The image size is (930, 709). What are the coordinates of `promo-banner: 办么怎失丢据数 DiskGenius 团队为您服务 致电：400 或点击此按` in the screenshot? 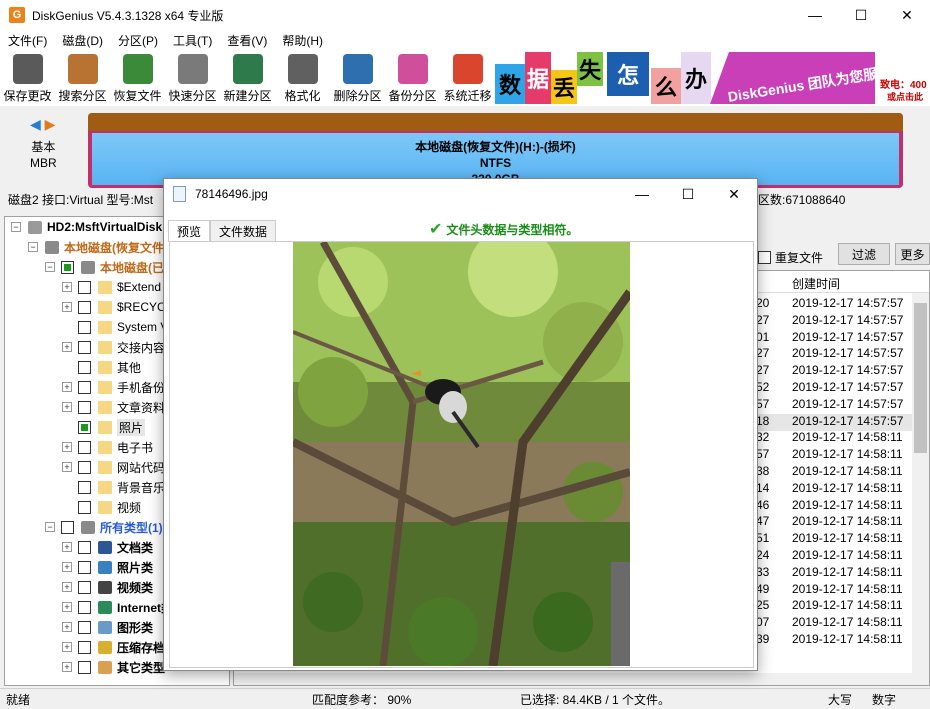 It's located at (712, 78).